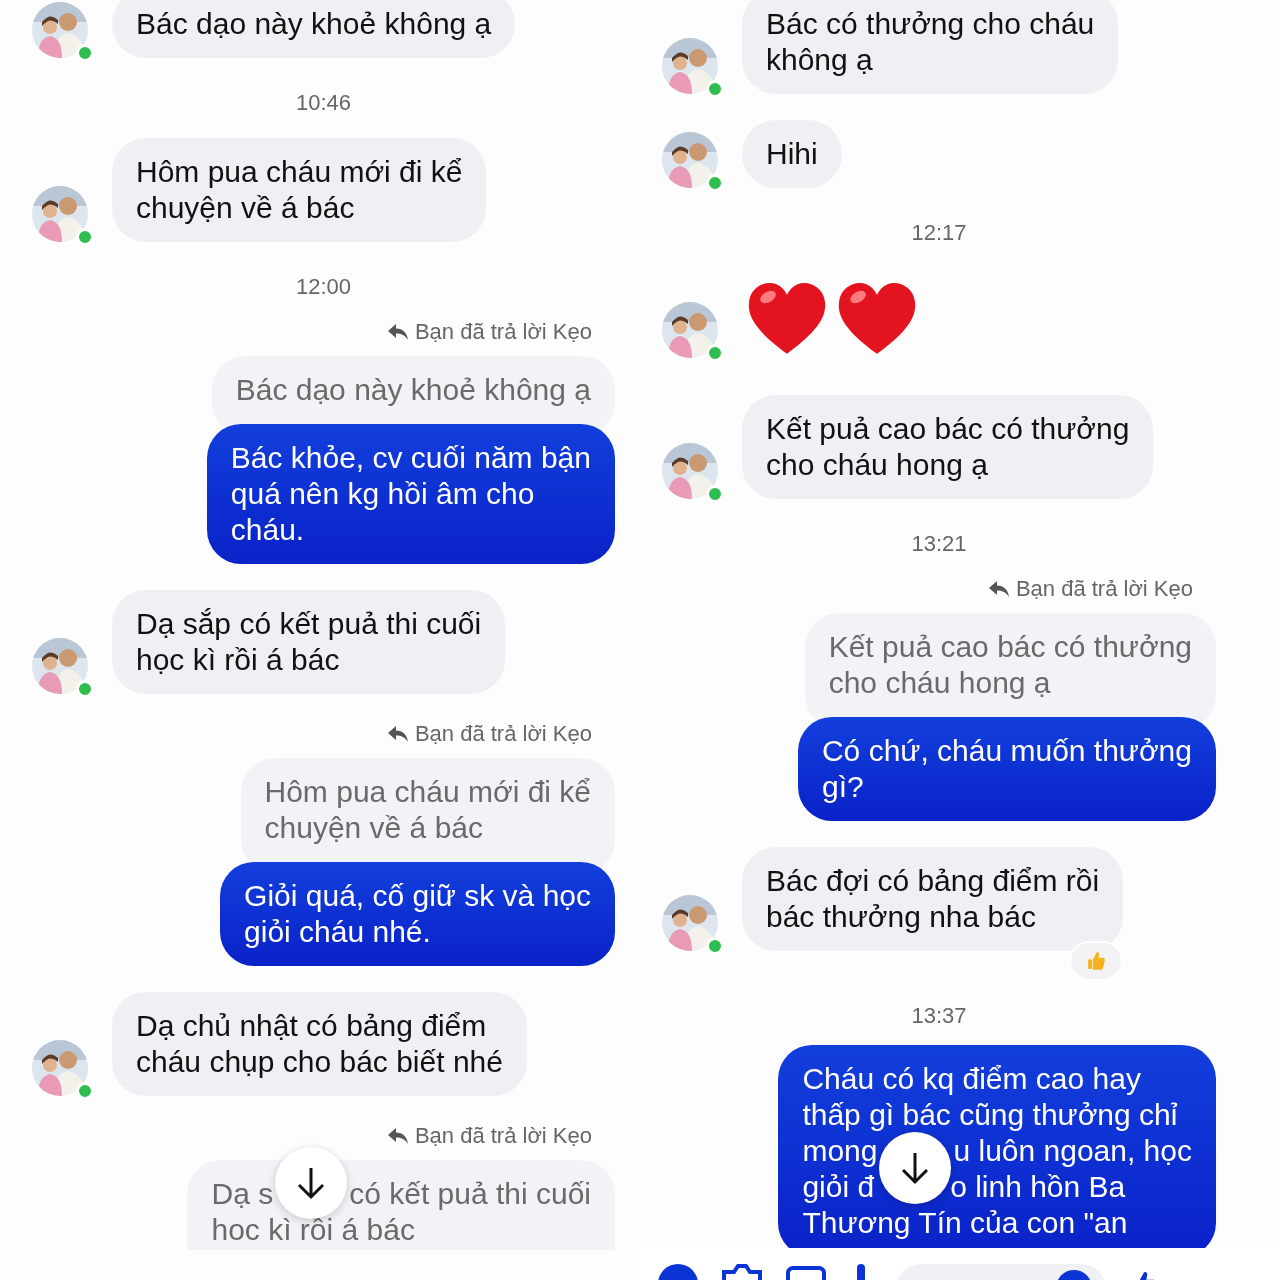 Image resolution: width=1280 pixels, height=1280 pixels. Describe the element at coordinates (1038, 1187) in the screenshot. I see `message-text: o linh hồn Ba` at that location.